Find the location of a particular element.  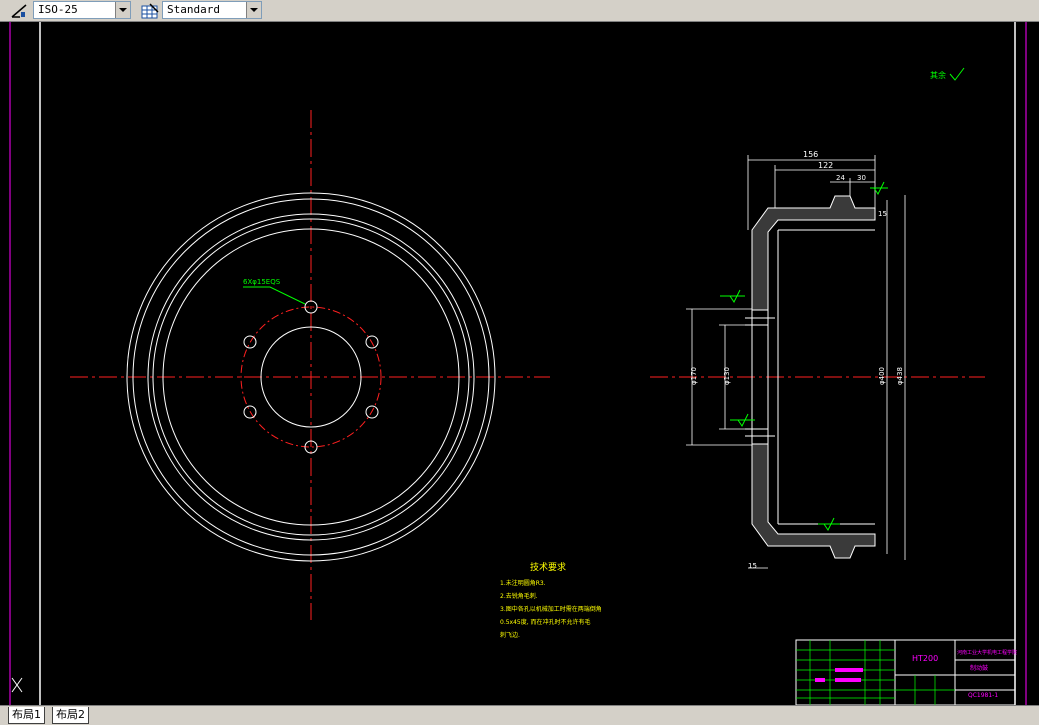

styles-toolbar: ISO-25 Standard is located at coordinates (519, 11).